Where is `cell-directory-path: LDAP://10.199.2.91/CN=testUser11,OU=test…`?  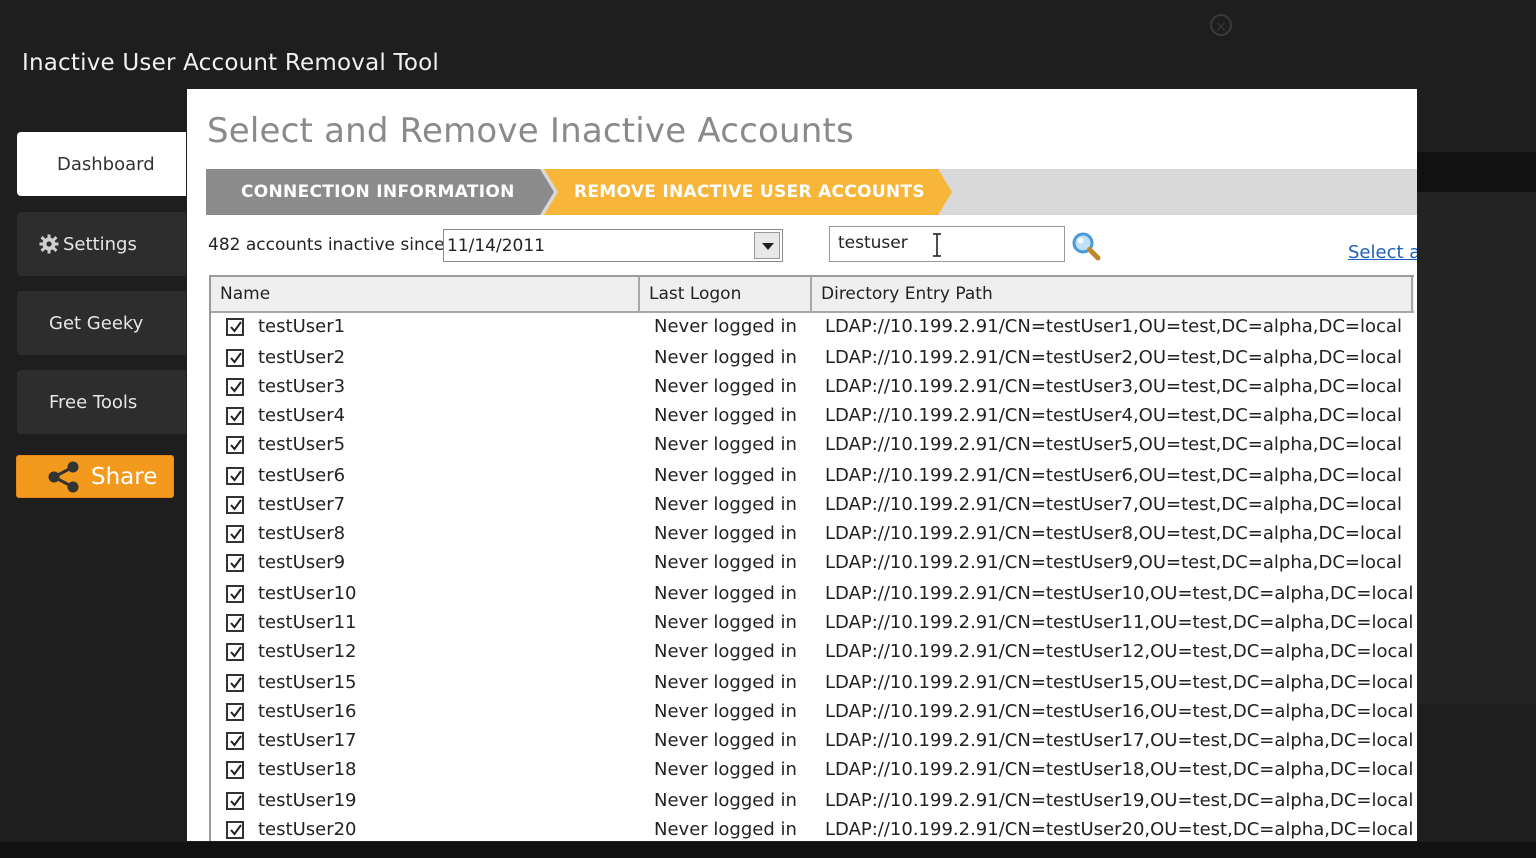
cell-directory-path: LDAP://10.199.2.91/CN=testUser11,OU=test… is located at coordinates (1119, 622).